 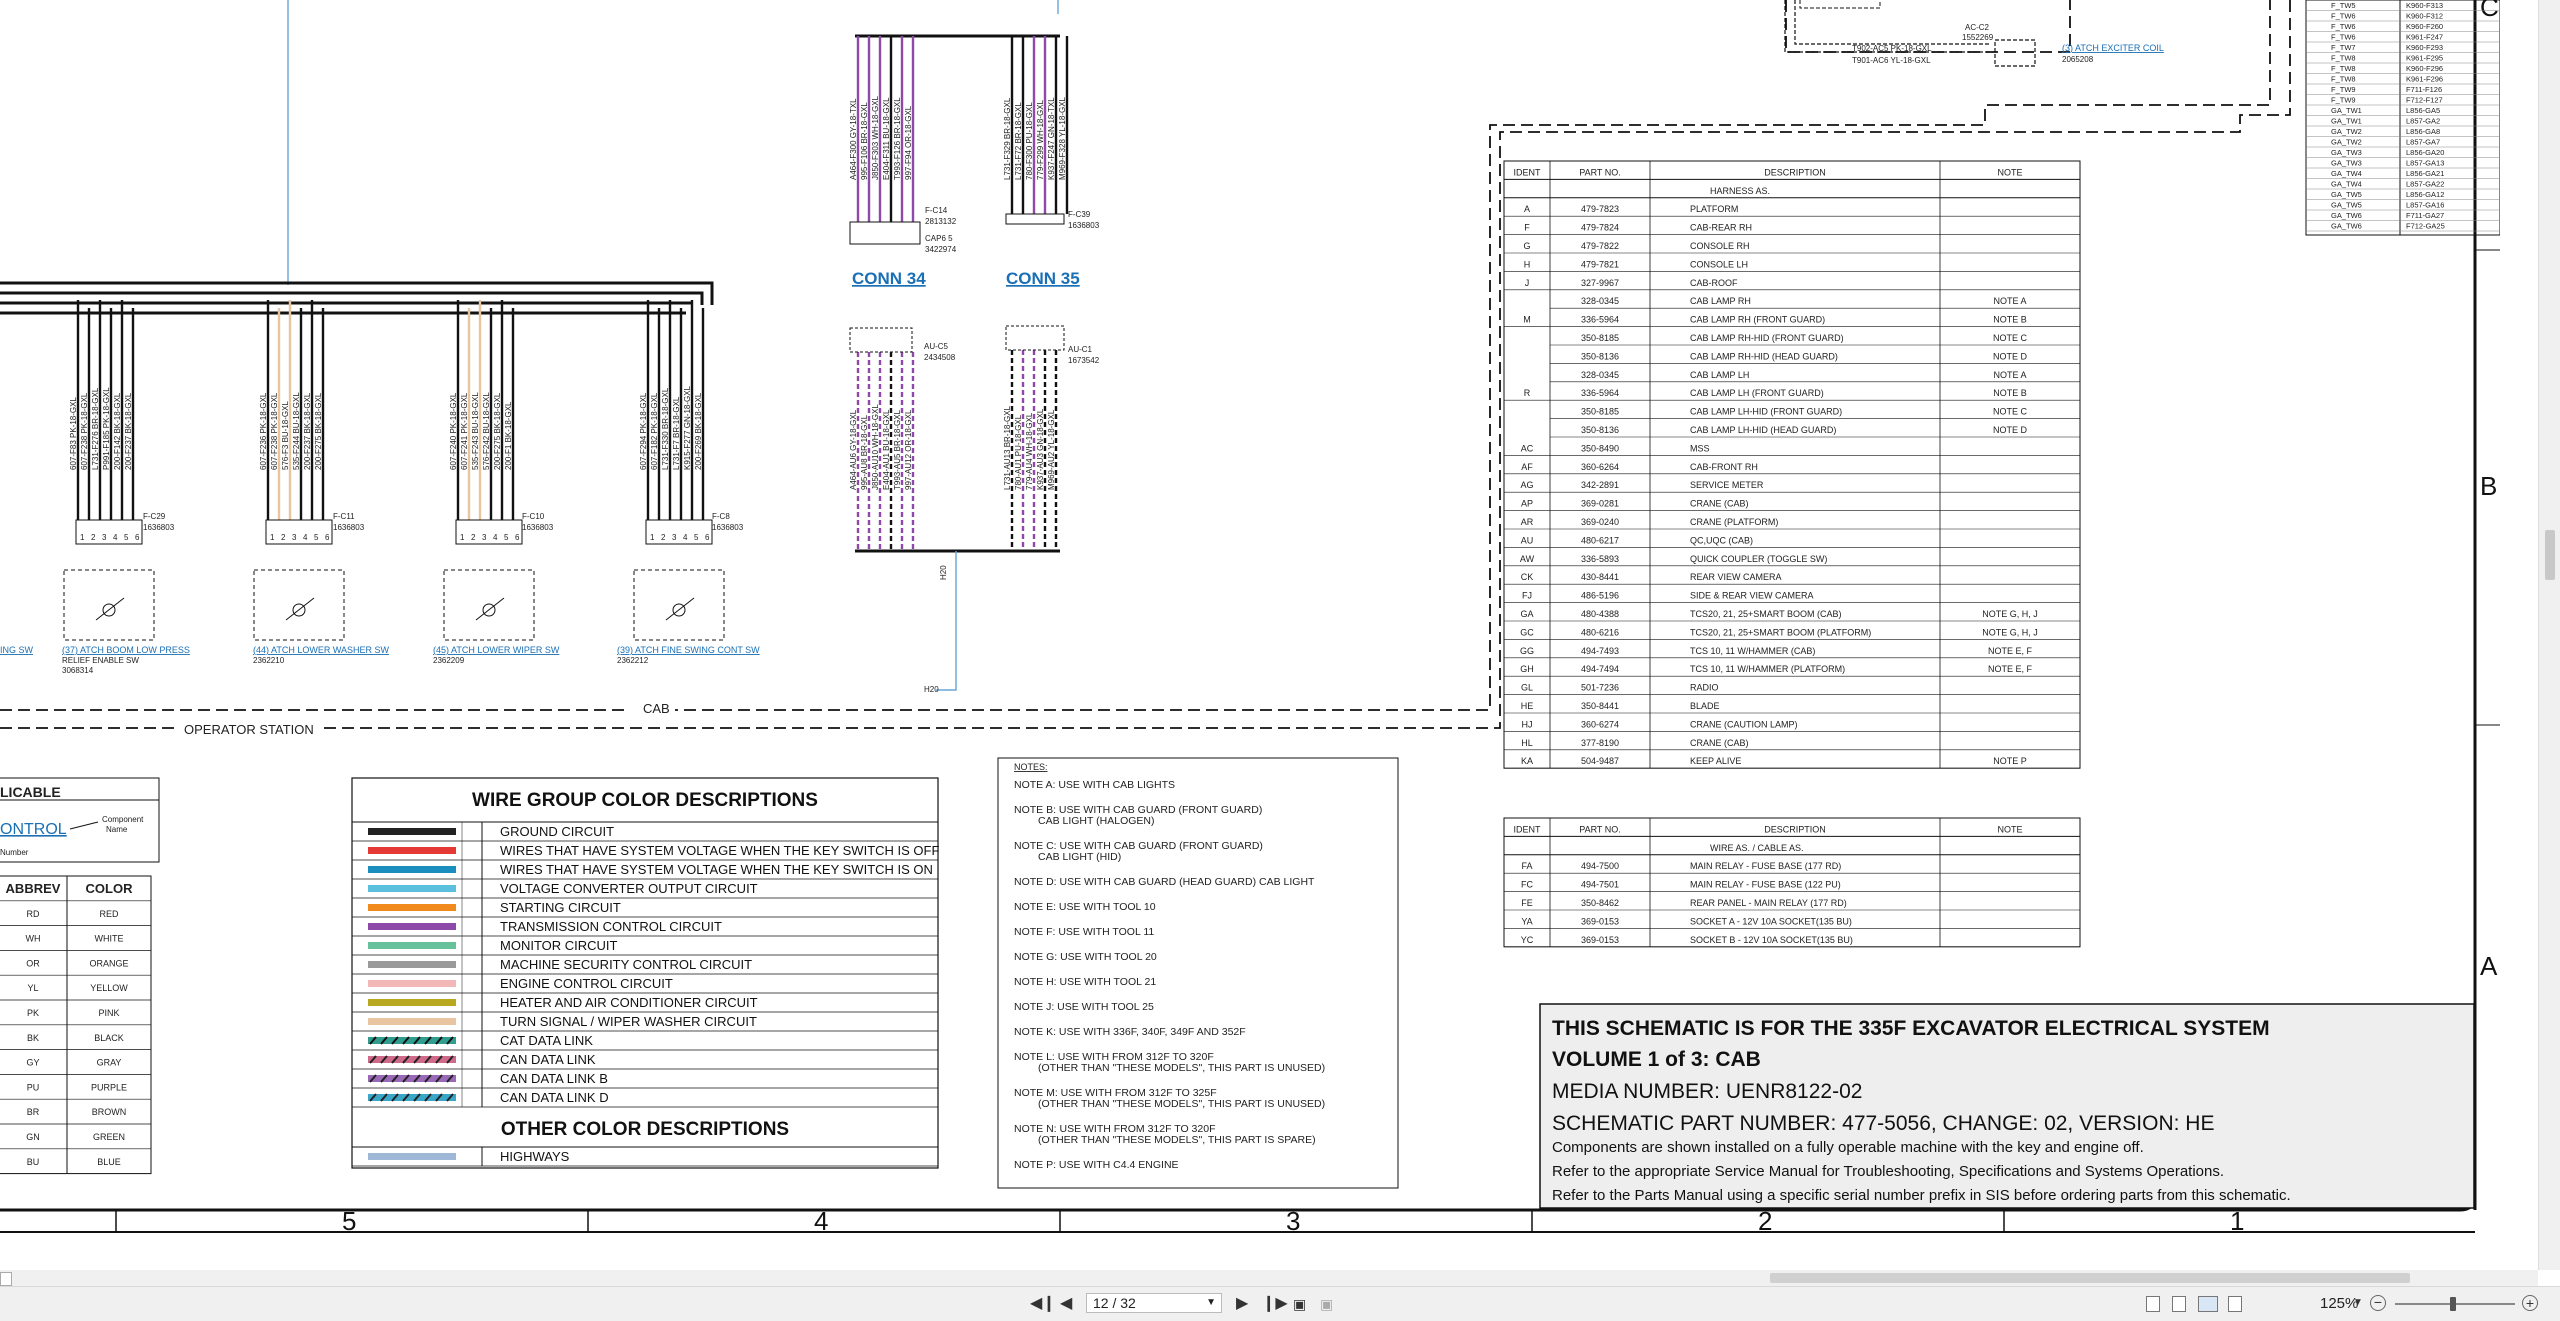 I want to click on vertical-scrollbar, so click(x=2549, y=635).